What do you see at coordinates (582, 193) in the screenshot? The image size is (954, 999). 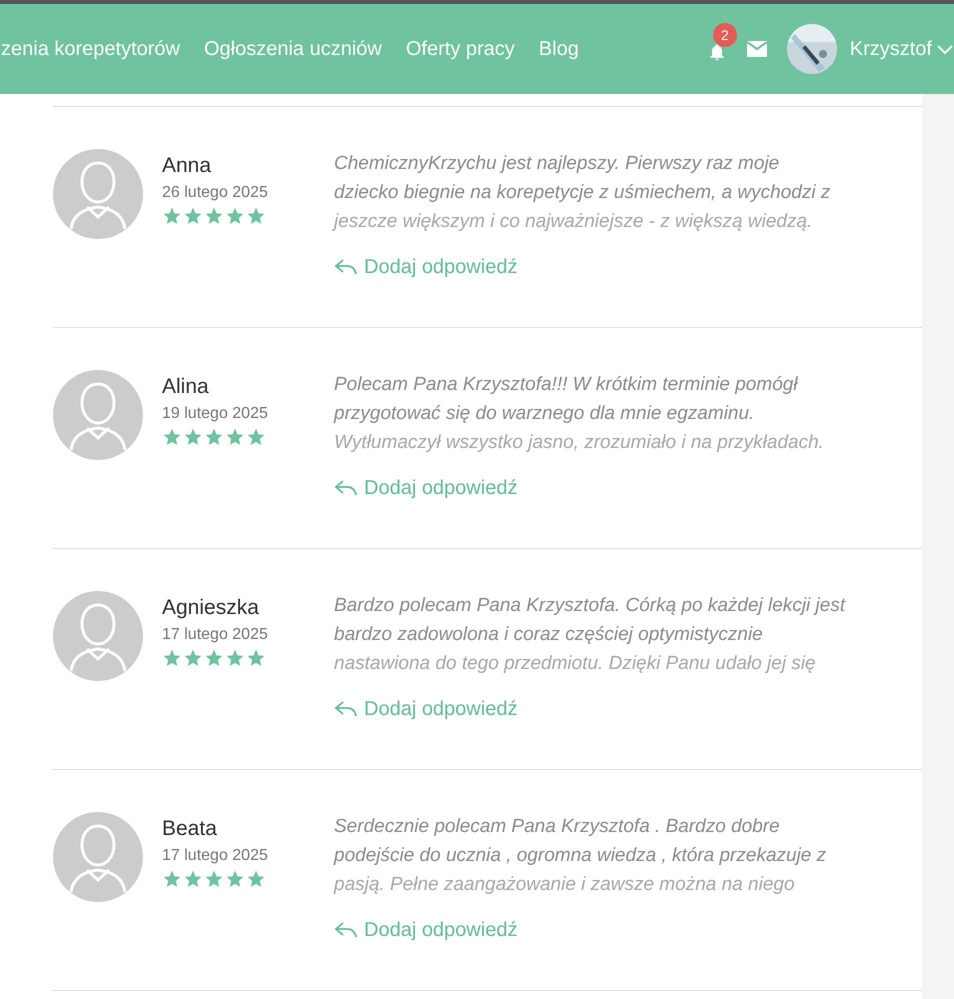 I see `review-text: dziecko biegnie na korepetycje z uśmiechem, a wychodzi z` at bounding box center [582, 193].